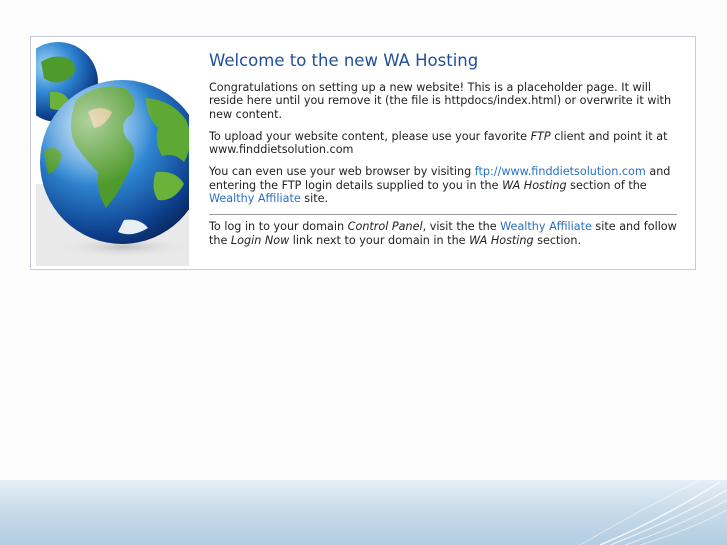  I want to click on browser-text-middle2: section of the, so click(606, 185).